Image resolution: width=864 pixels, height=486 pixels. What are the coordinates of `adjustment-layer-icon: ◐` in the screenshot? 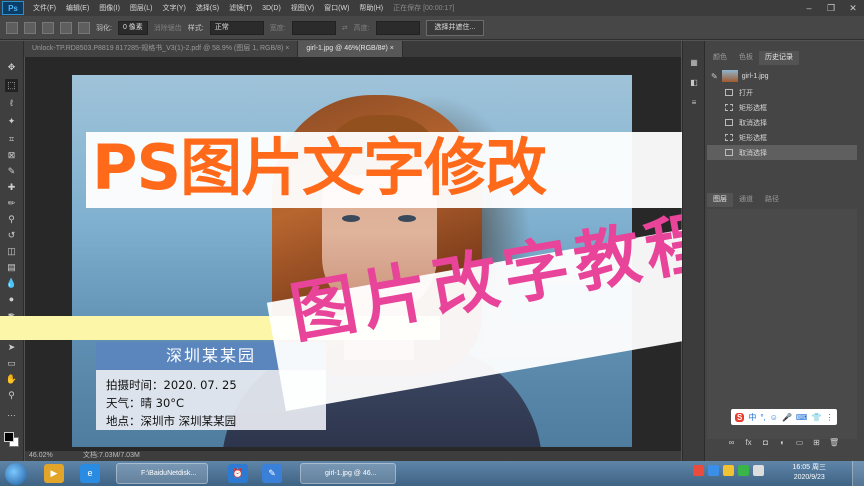 It's located at (782, 442).